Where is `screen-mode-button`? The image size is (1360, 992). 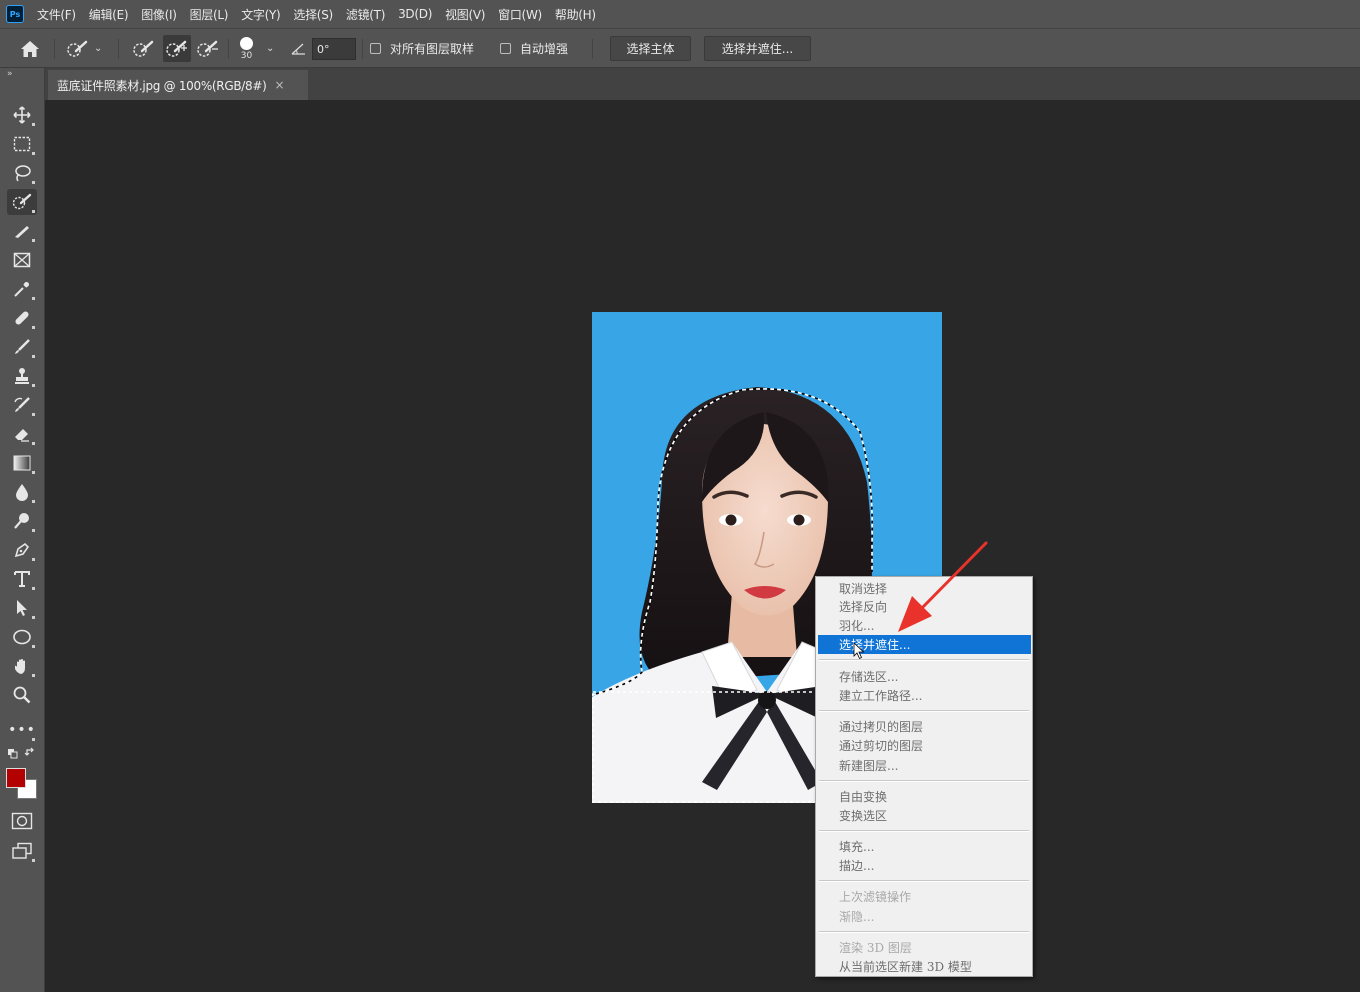 screen-mode-button is located at coordinates (22, 851).